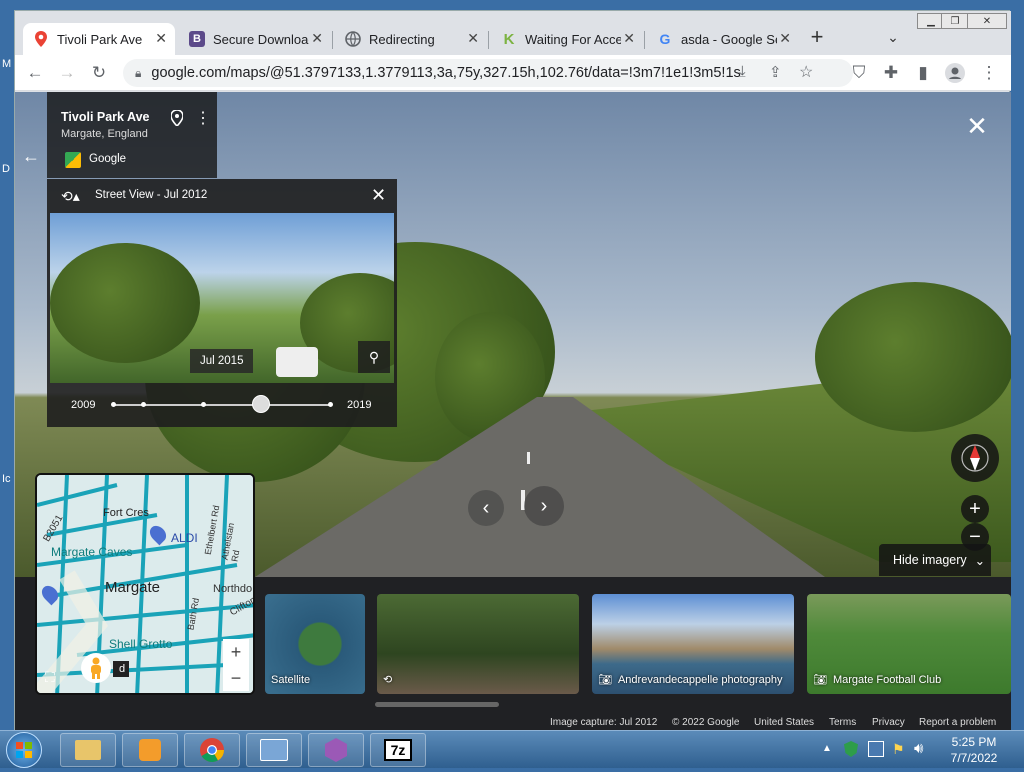  Describe the element at coordinates (203, 118) in the screenshot. I see `more-options-icon: ⋮` at that location.